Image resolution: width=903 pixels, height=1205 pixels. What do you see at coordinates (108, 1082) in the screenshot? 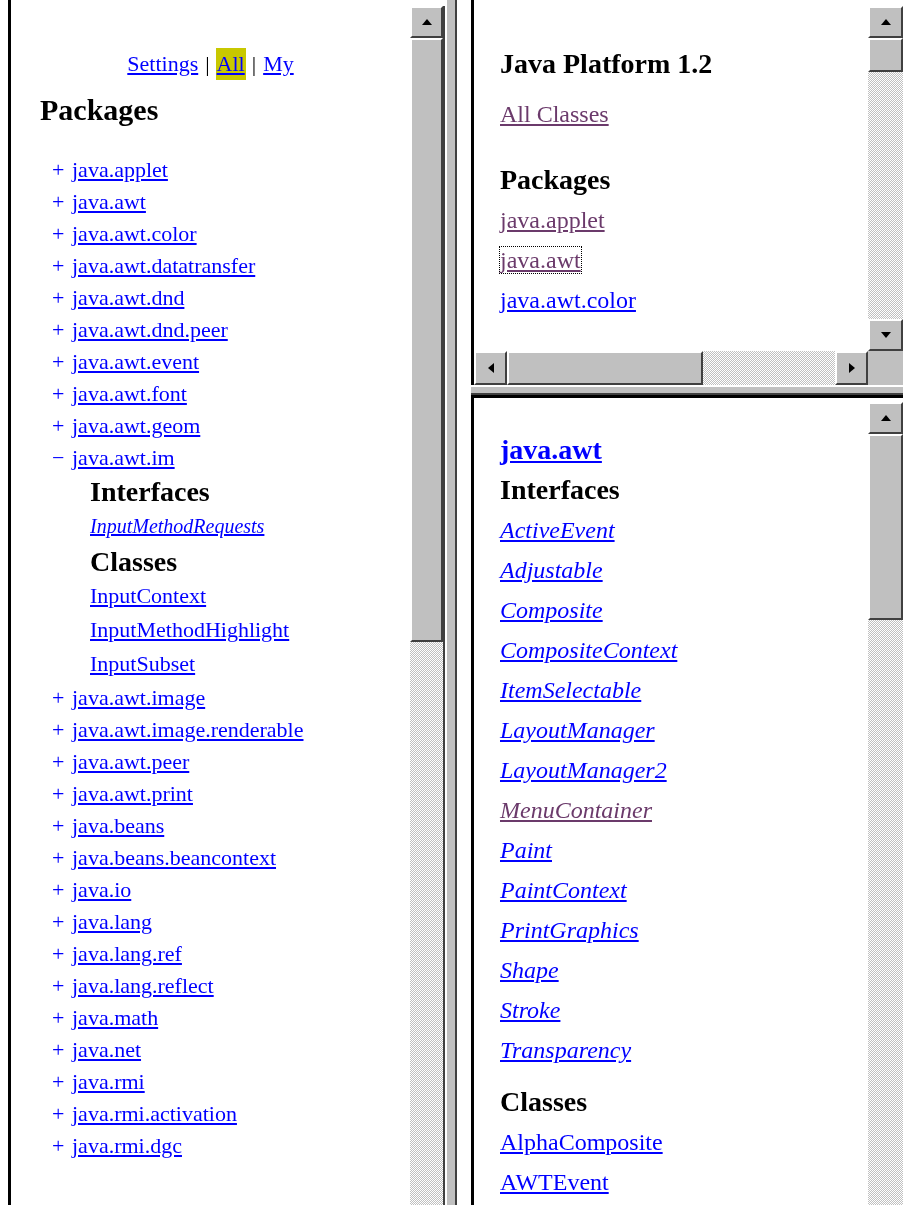
I see `package-link: java.rmi` at bounding box center [108, 1082].